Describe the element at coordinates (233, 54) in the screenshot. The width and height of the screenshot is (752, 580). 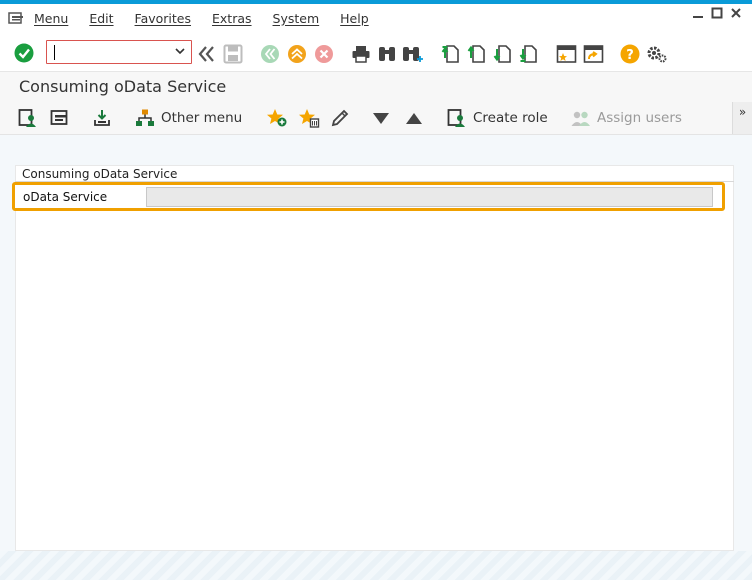
I see `save-icon` at that location.